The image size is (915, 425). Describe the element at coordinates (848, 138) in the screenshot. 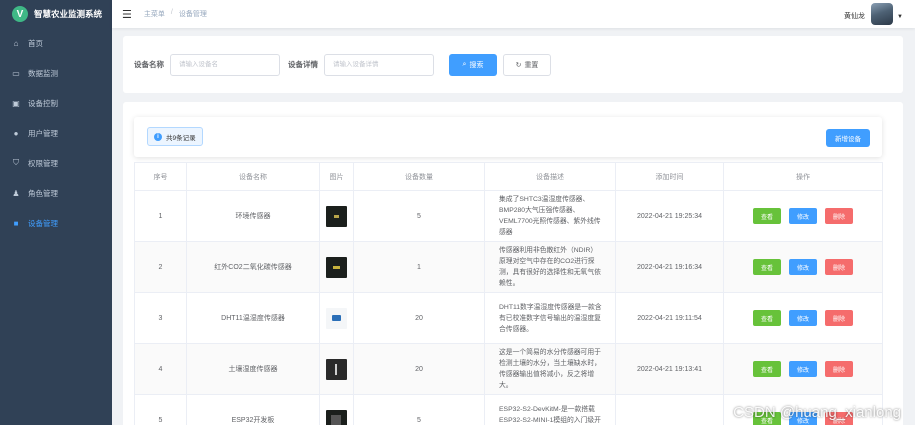

I see `add-device-button: 新增设备` at that location.